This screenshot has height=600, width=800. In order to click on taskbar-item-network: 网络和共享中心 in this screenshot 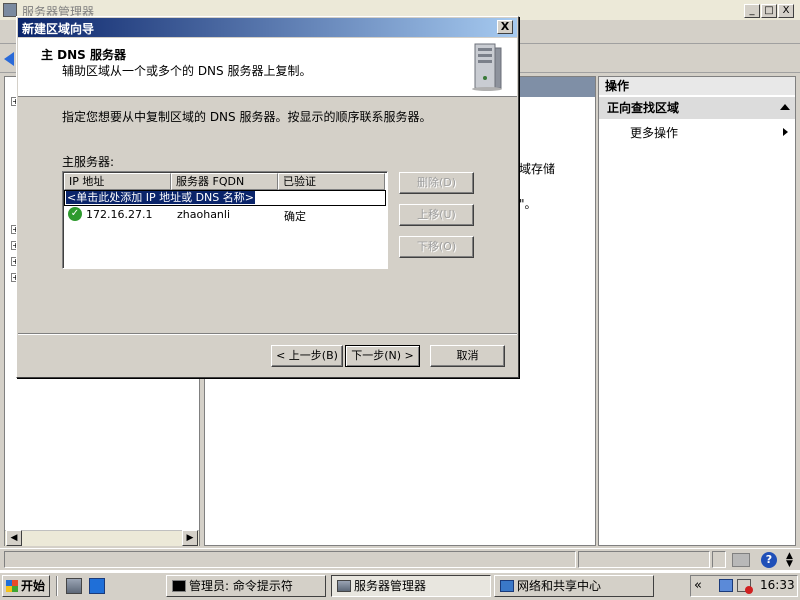, I will do `click(574, 586)`.